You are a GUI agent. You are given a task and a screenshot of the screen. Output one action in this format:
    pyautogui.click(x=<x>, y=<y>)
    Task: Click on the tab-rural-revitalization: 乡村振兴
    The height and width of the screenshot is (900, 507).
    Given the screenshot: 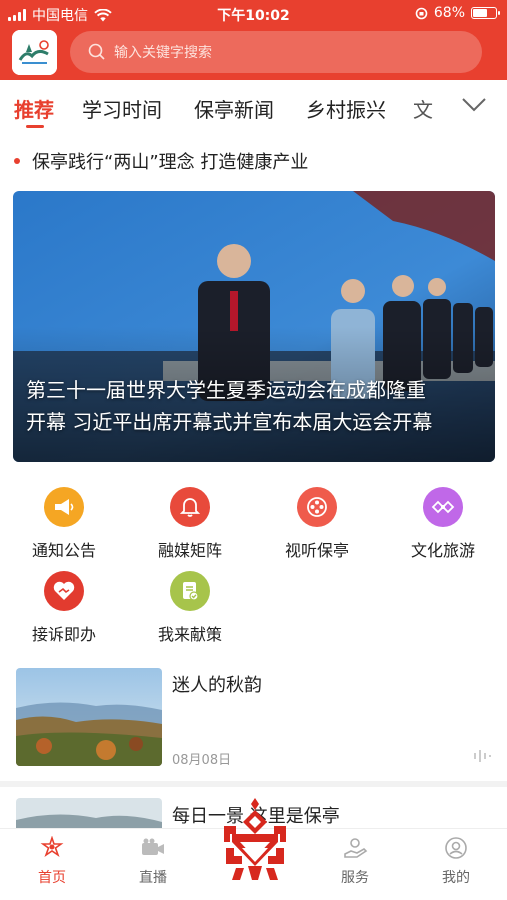 What is the action you would take?
    pyautogui.click(x=346, y=108)
    